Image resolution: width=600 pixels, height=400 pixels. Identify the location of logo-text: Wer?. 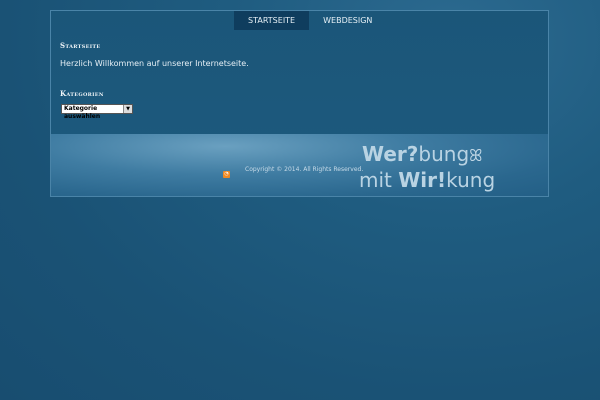
(390, 154).